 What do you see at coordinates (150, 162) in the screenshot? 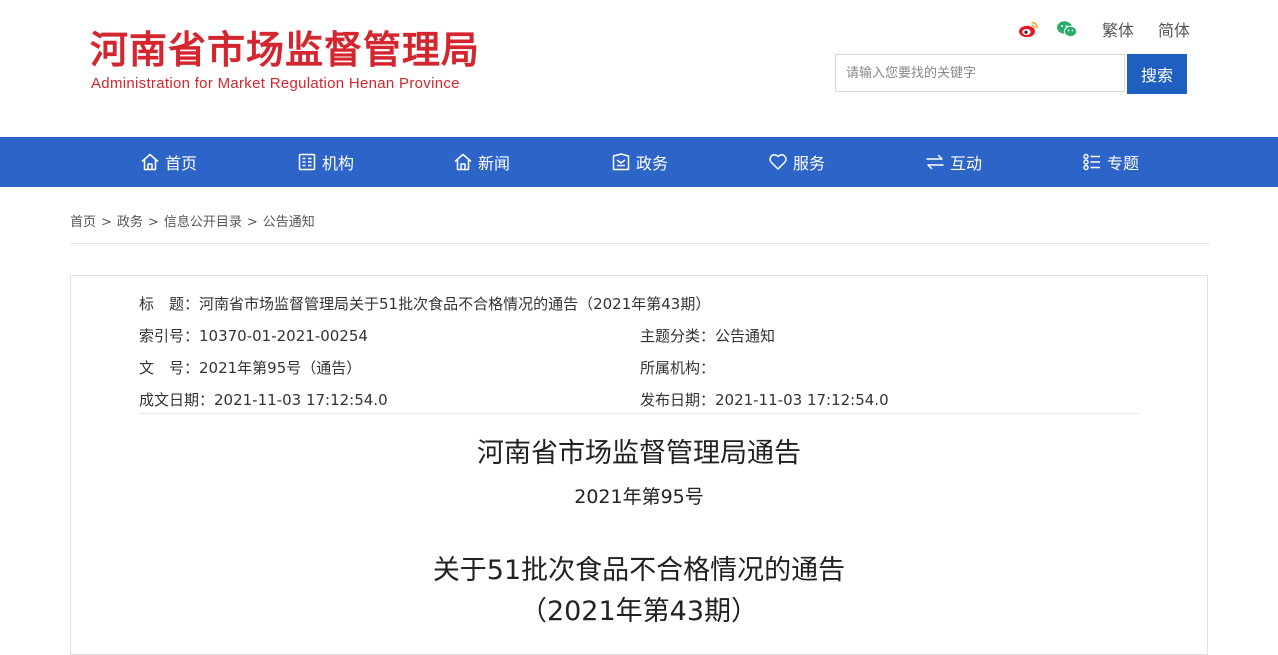
I see `home-icon` at bounding box center [150, 162].